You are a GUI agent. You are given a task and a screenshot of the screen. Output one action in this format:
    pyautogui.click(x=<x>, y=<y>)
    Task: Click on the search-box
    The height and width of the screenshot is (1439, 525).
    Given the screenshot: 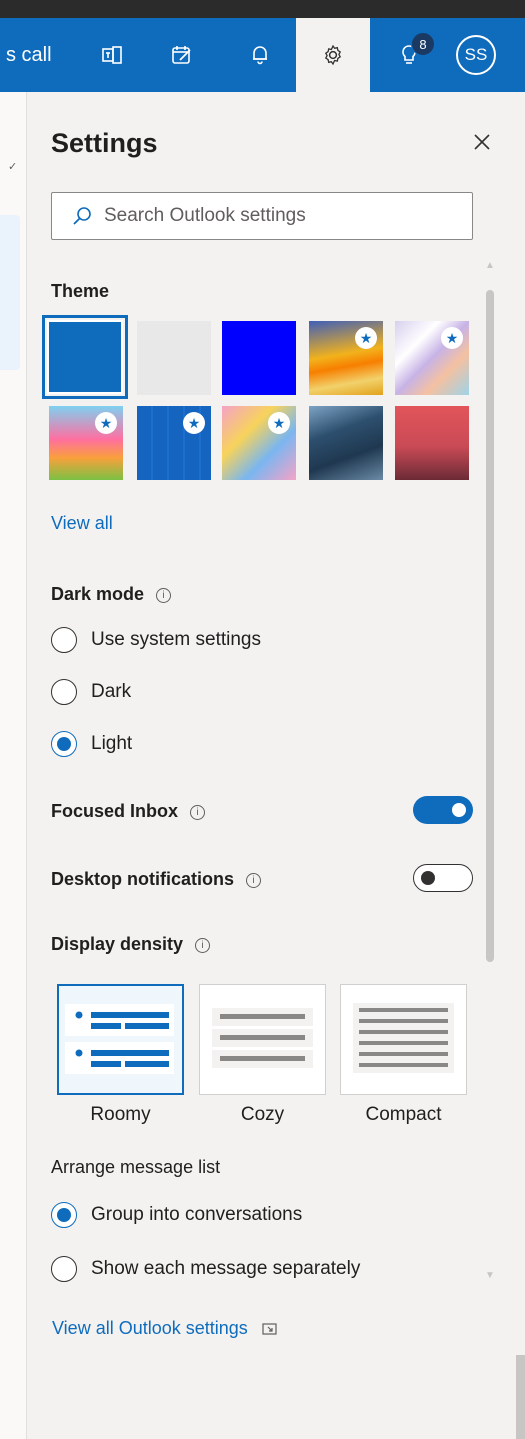 What is the action you would take?
    pyautogui.click(x=262, y=216)
    